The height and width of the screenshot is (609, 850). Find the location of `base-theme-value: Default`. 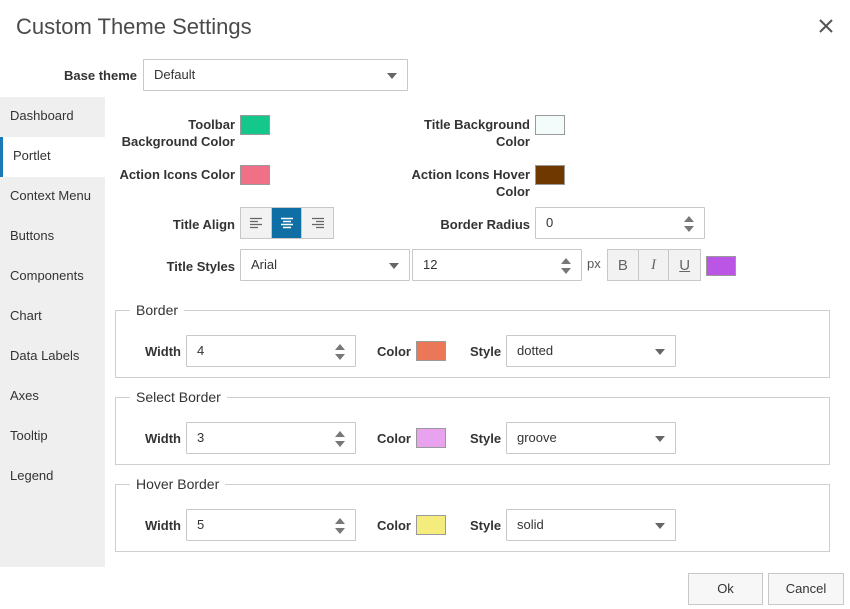

base-theme-value: Default is located at coordinates (175, 74).